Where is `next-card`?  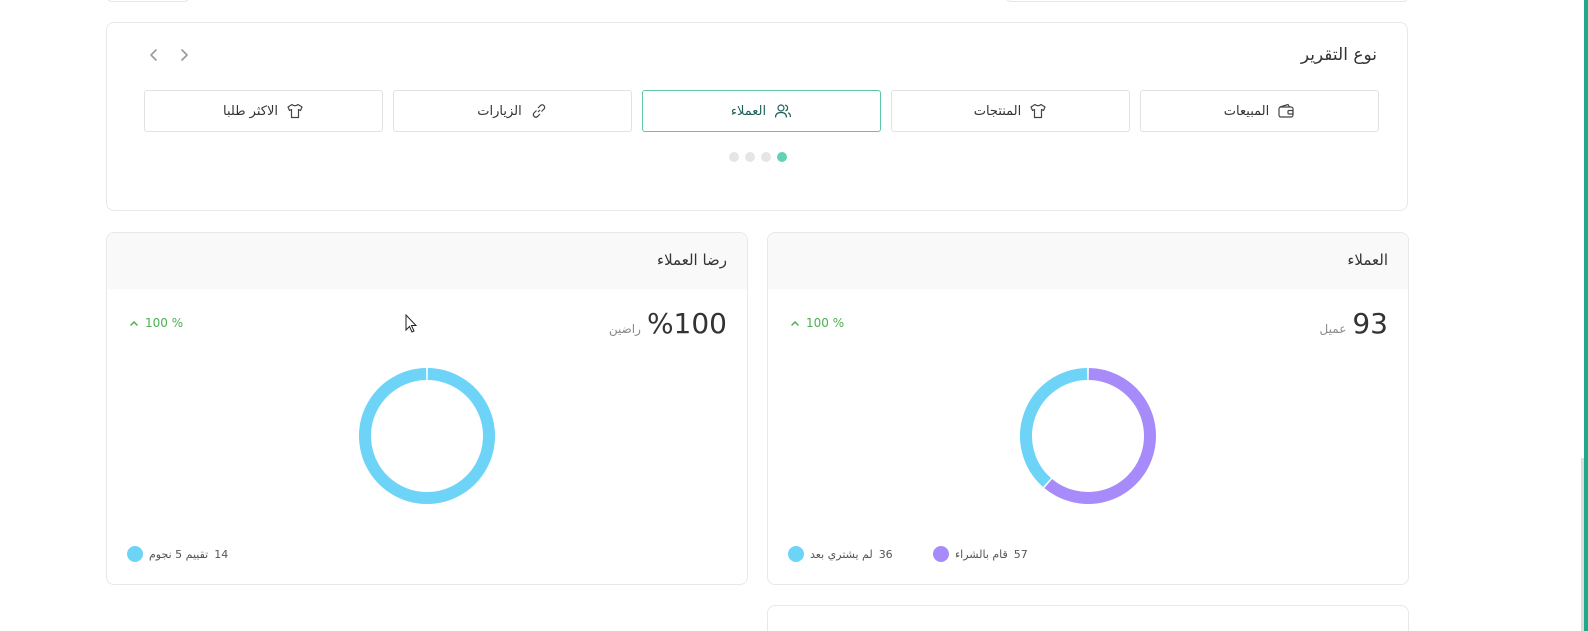
next-card is located at coordinates (1088, 618).